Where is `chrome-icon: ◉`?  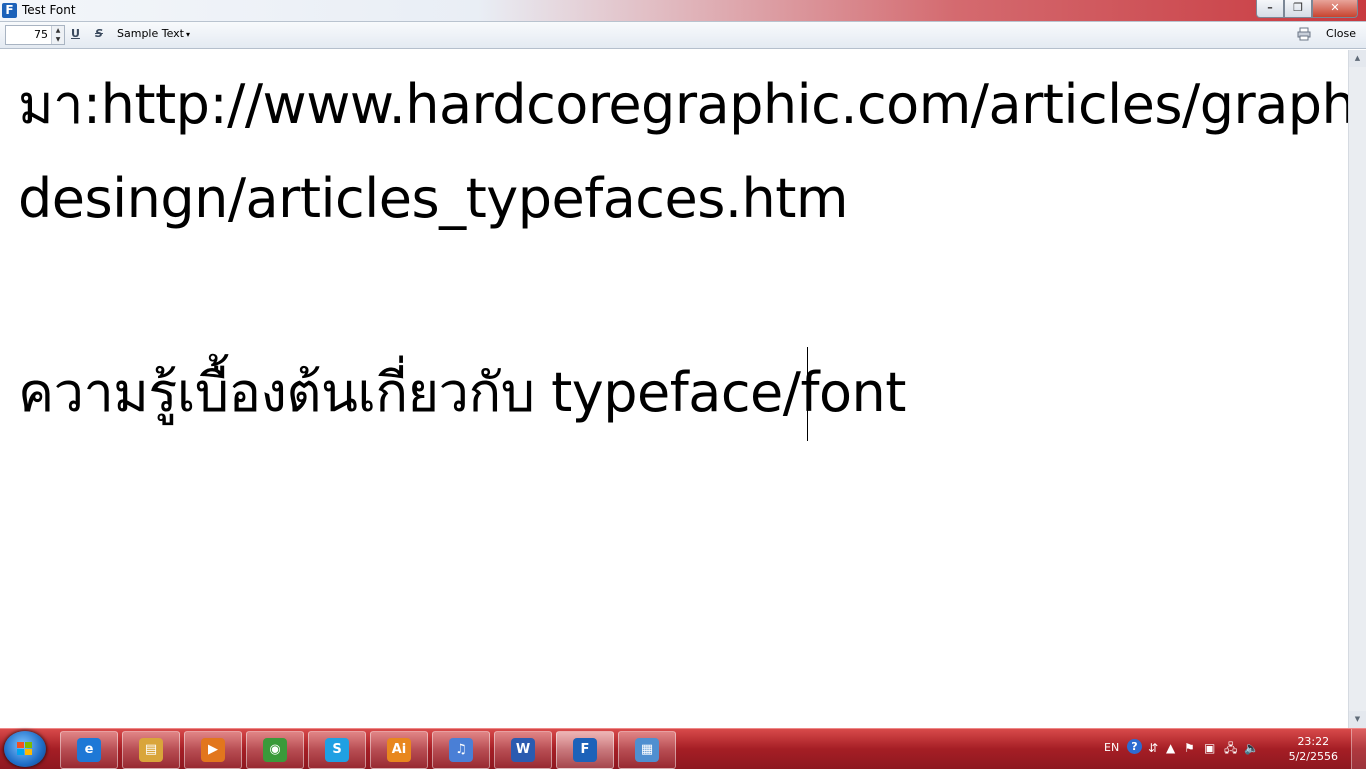 chrome-icon: ◉ is located at coordinates (275, 750).